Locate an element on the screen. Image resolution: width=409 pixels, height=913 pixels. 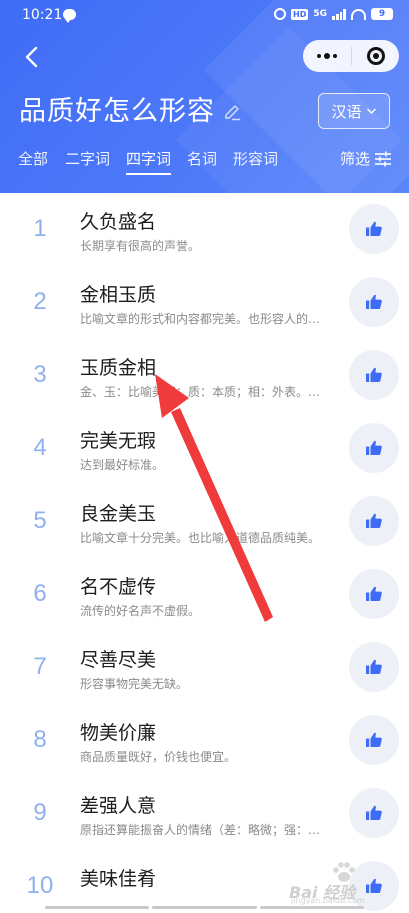
battery-icon: 9 is located at coordinates (382, 14).